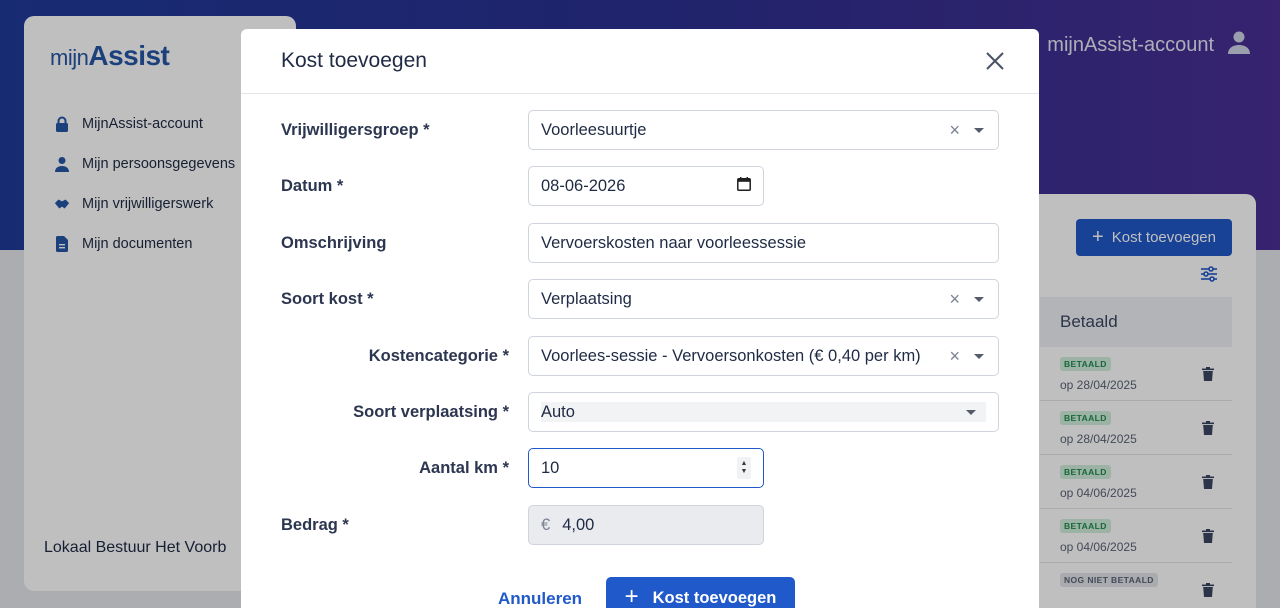 This screenshot has width=1280, height=608. Describe the element at coordinates (464, 467) in the screenshot. I see `km-label: Aantal km *` at that location.